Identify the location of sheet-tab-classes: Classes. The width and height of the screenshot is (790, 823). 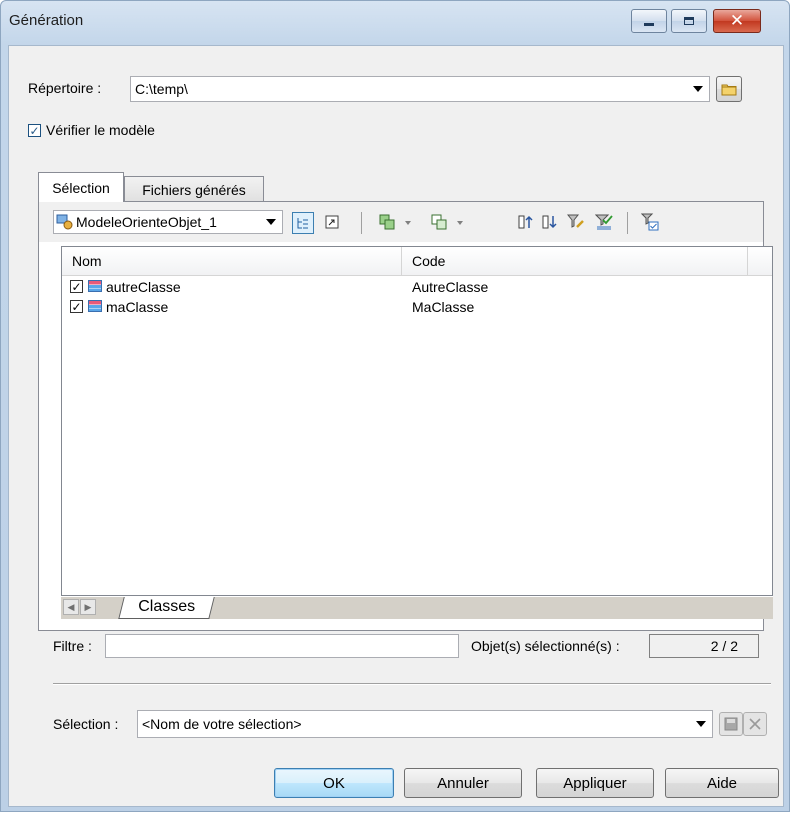
(166, 608).